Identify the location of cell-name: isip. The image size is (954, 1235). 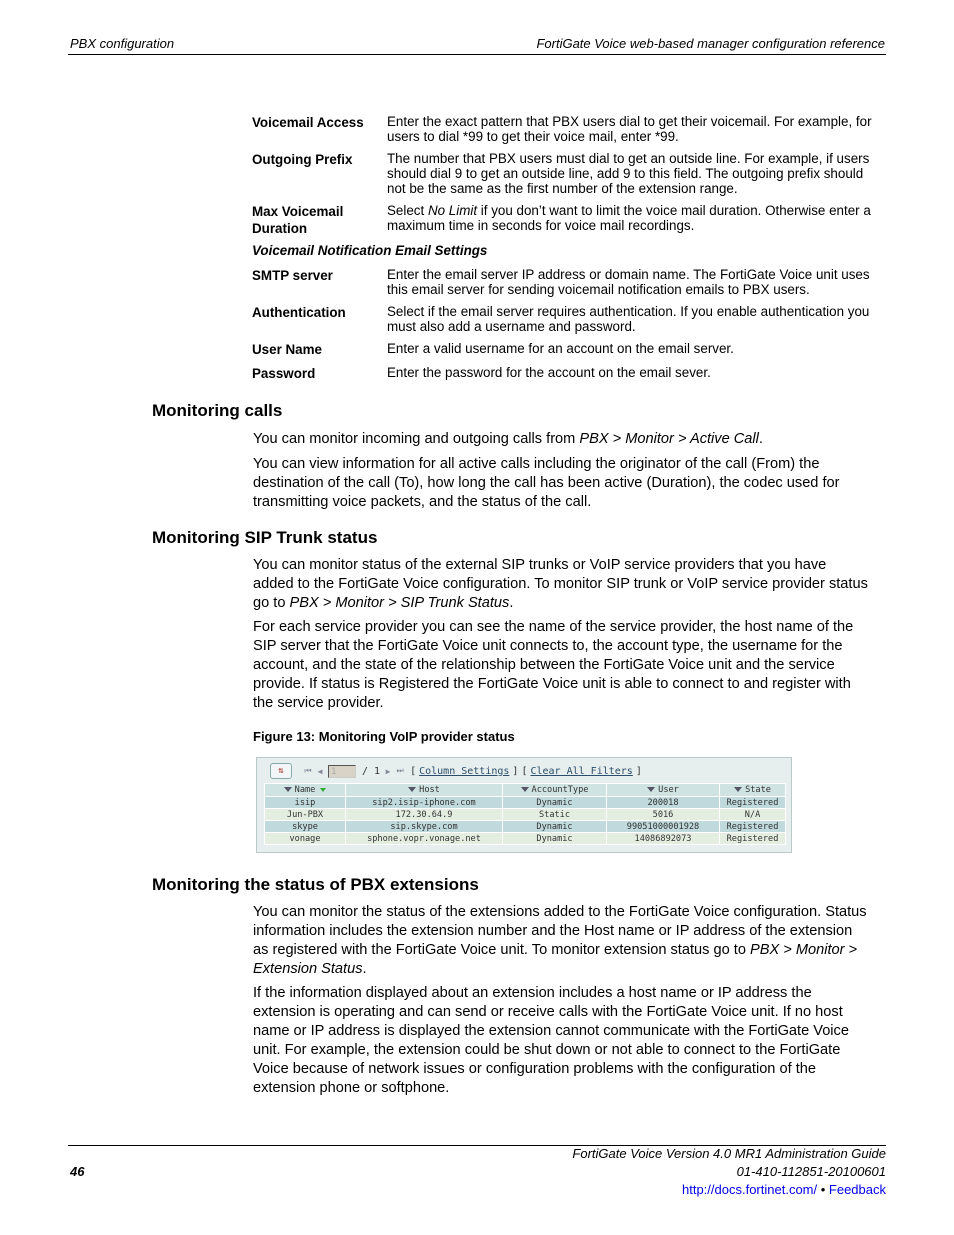
(305, 802).